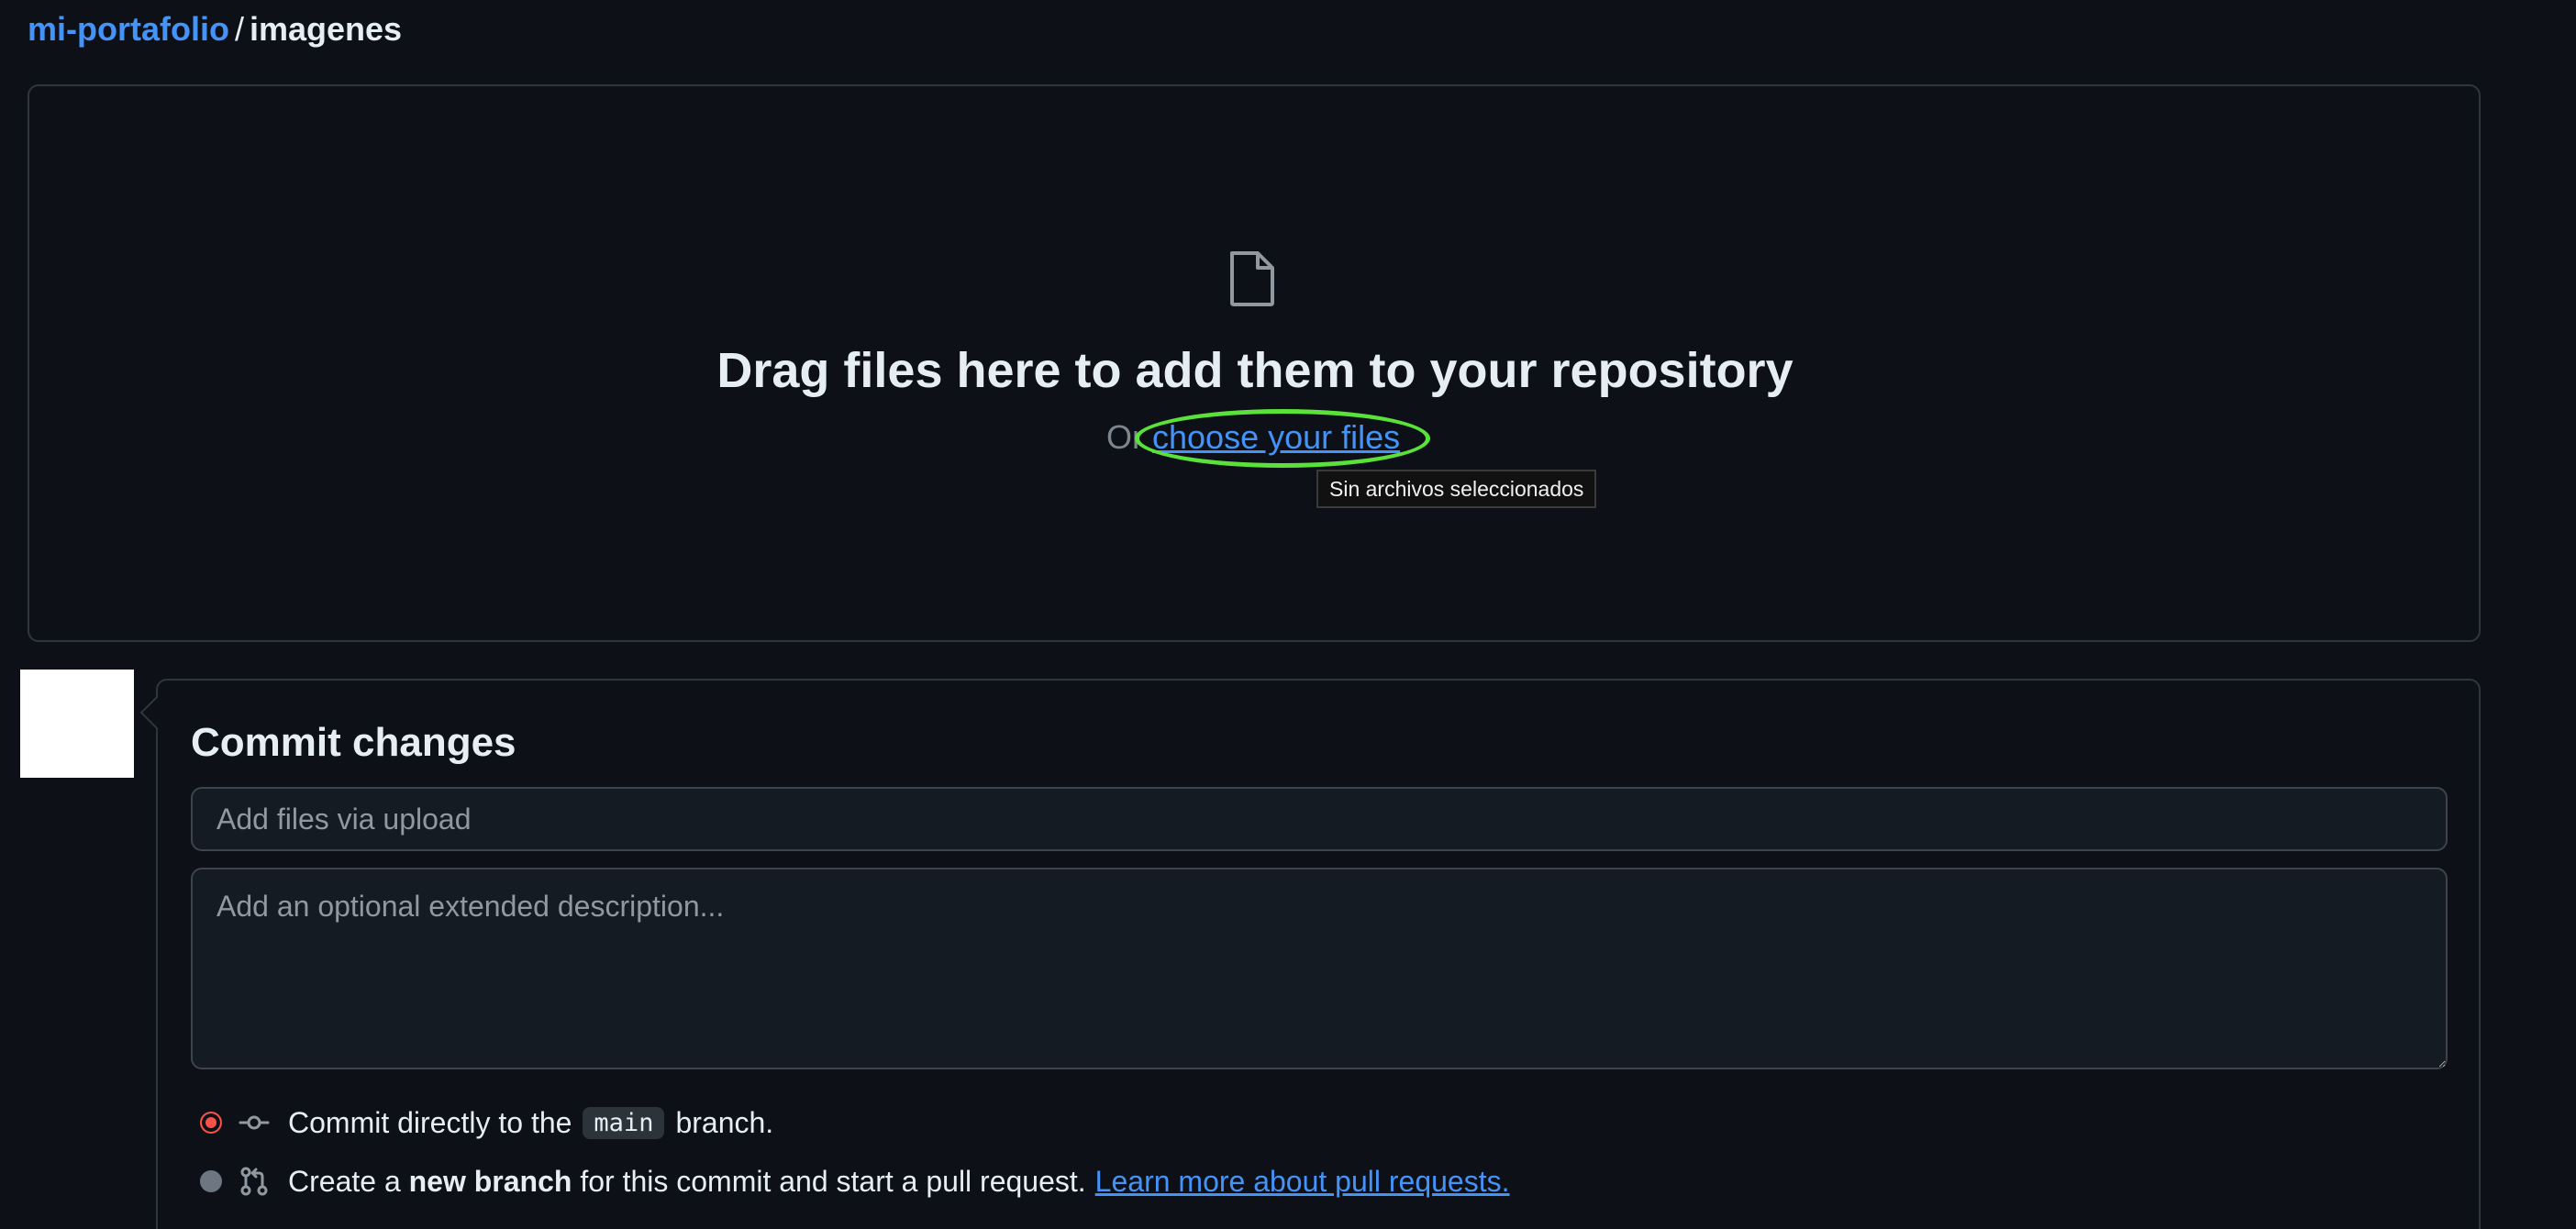 Image resolution: width=2576 pixels, height=1229 pixels. I want to click on commit-title: Commit changes, so click(353, 742).